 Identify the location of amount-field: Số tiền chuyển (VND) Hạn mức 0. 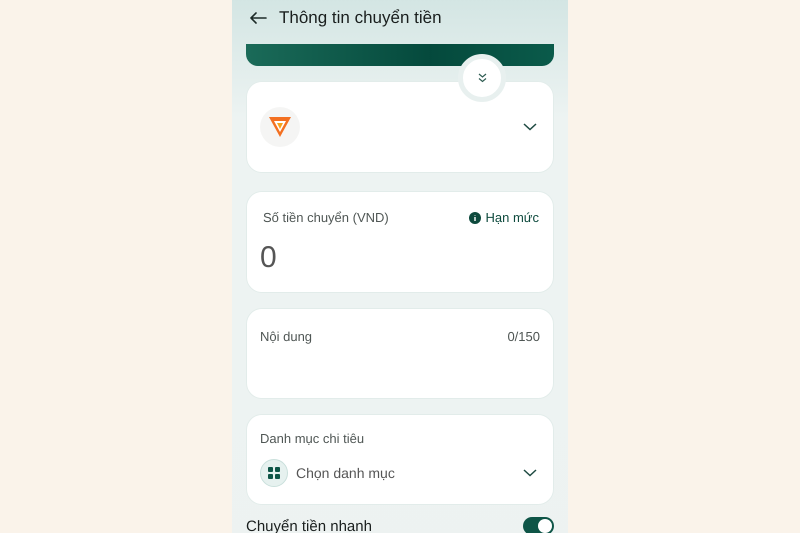
(400, 242).